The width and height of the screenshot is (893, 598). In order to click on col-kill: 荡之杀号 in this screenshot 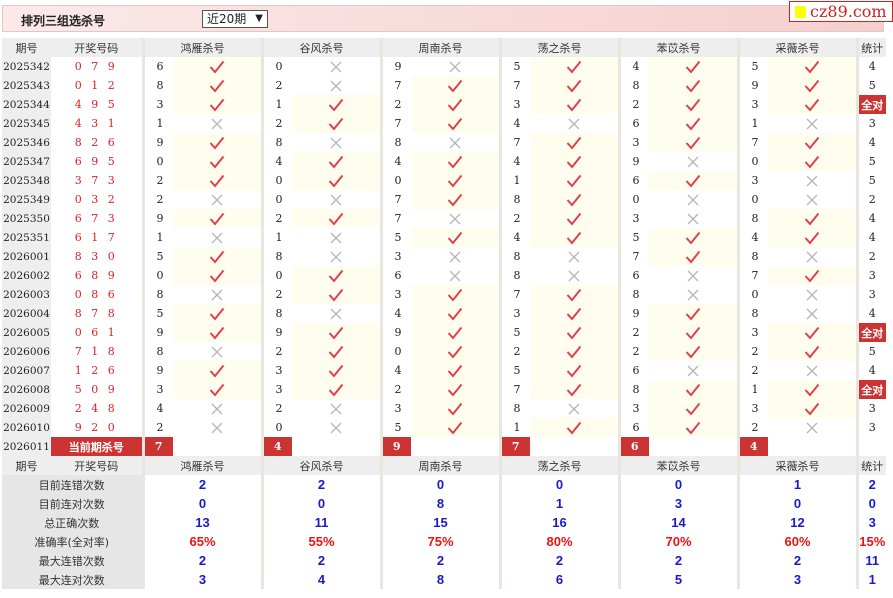, I will do `click(558, 465)`.